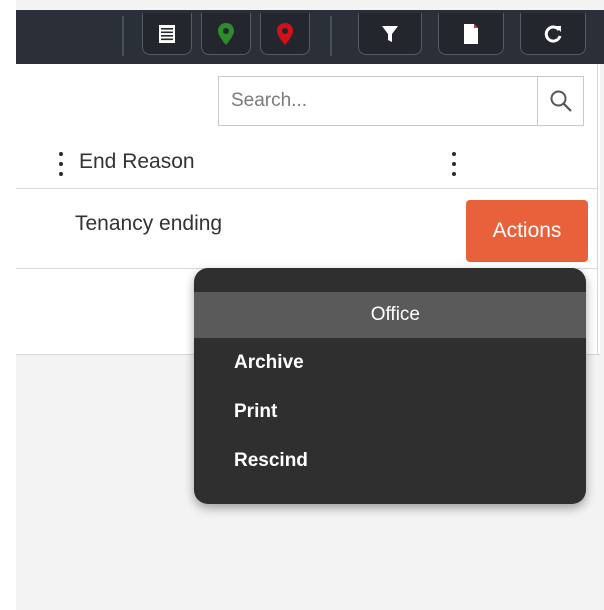  I want to click on red-map-pin-icon, so click(285, 33).